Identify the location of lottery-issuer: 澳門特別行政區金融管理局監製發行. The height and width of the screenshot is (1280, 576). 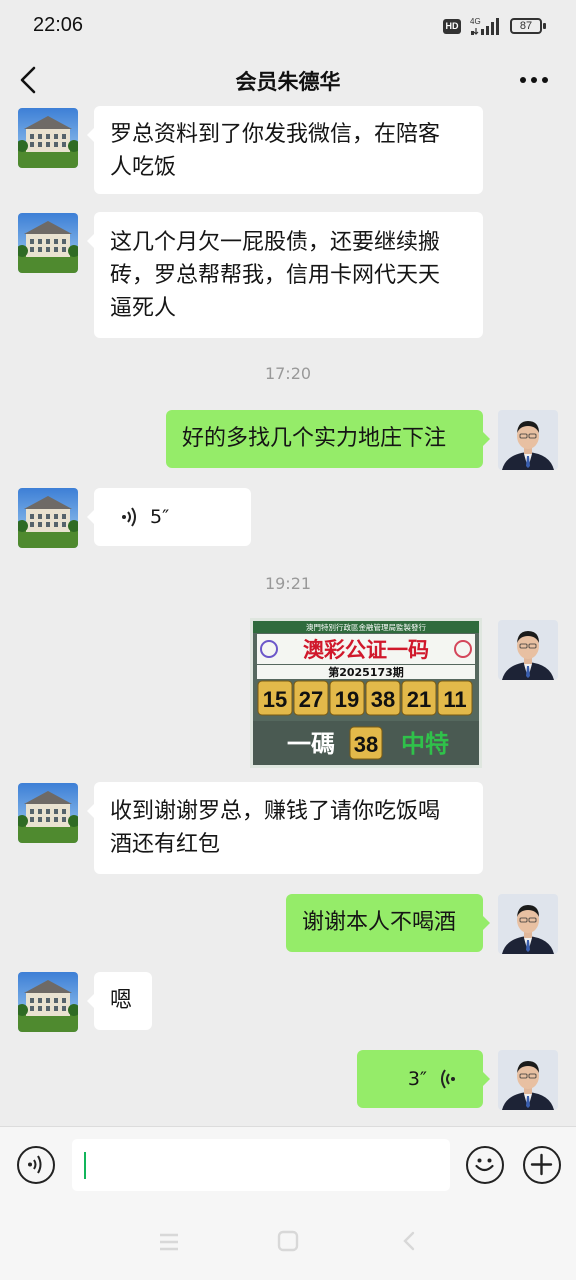
(366, 627).